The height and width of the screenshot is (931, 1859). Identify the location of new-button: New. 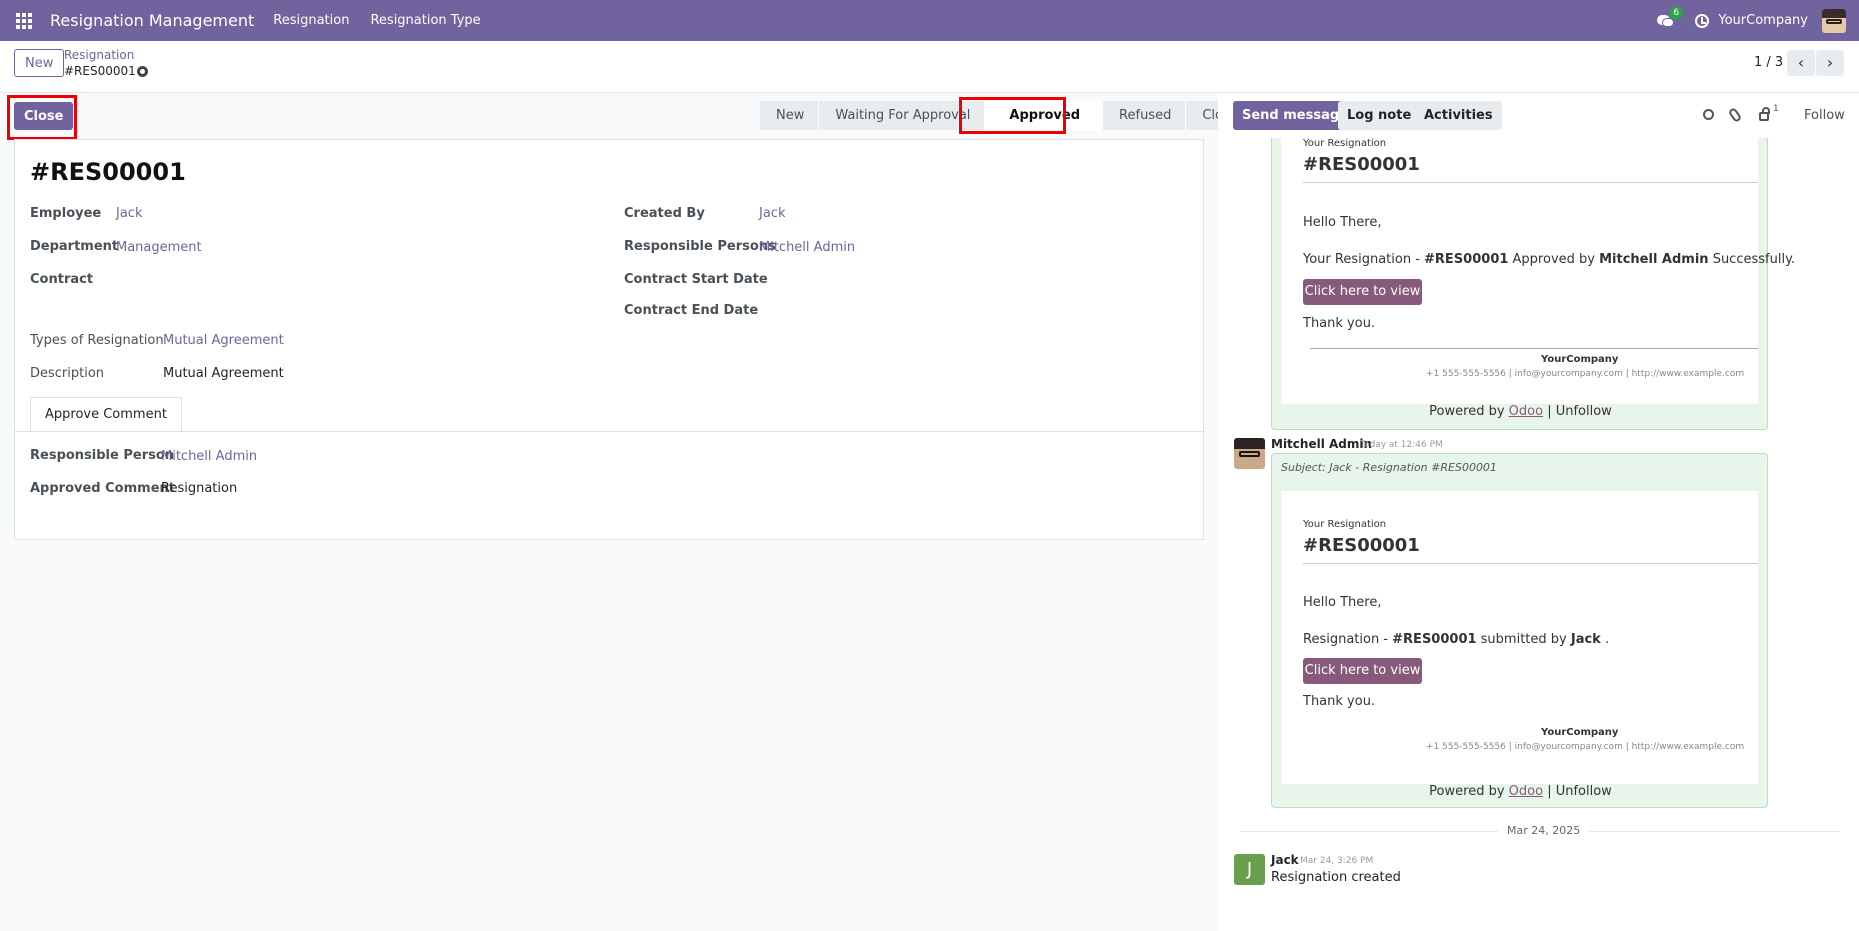
(39, 63).